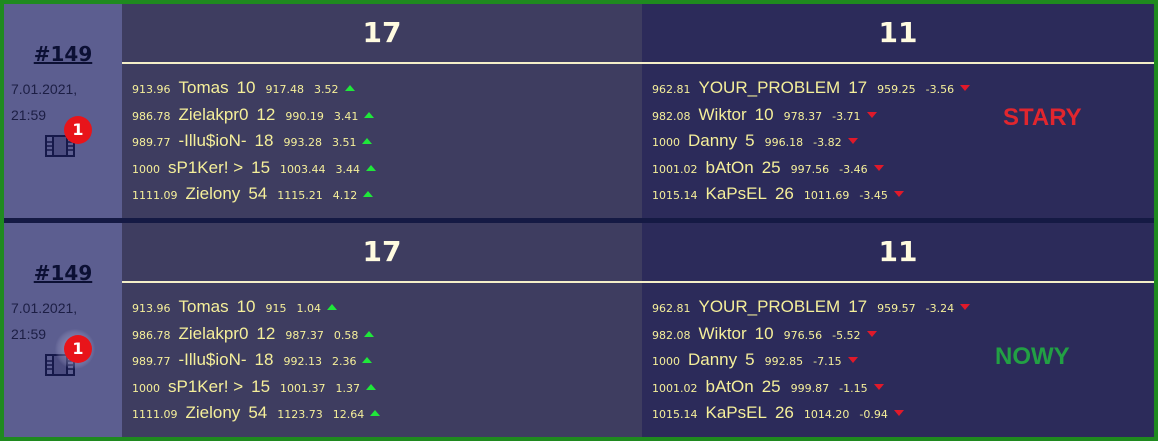  Describe the element at coordinates (675, 414) in the screenshot. I see `elo-before: 1015.14` at that location.